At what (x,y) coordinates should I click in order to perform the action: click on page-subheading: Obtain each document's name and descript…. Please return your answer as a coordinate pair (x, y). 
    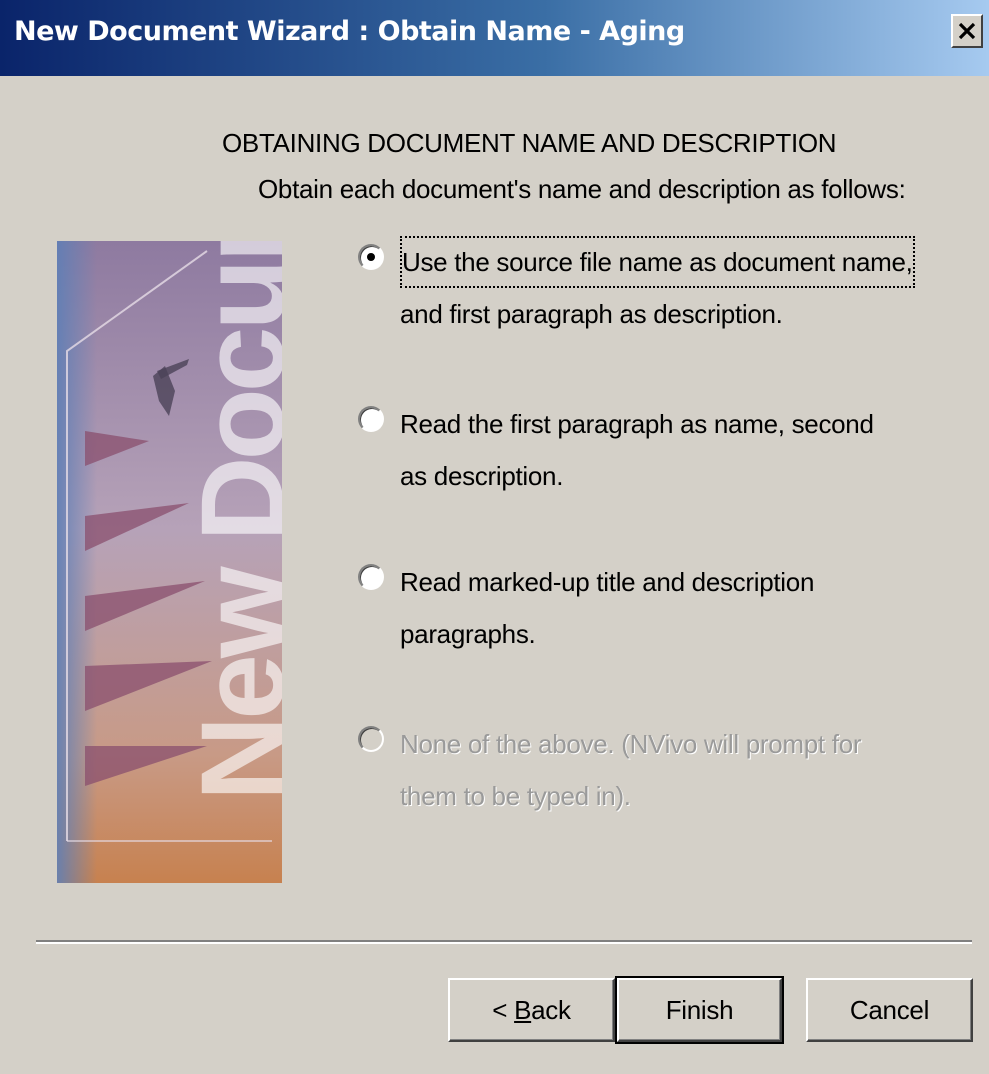
    Looking at the image, I should click on (582, 189).